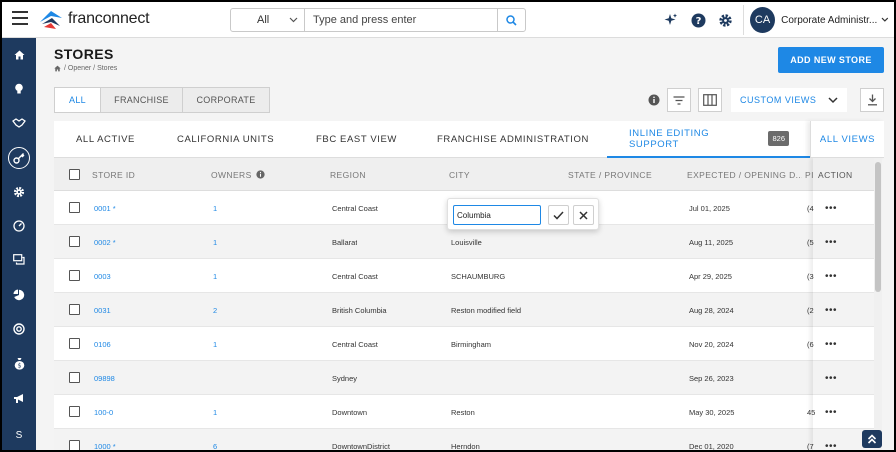  What do you see at coordinates (20, 19) in the screenshot?
I see `hamburger-menu-icon` at bounding box center [20, 19].